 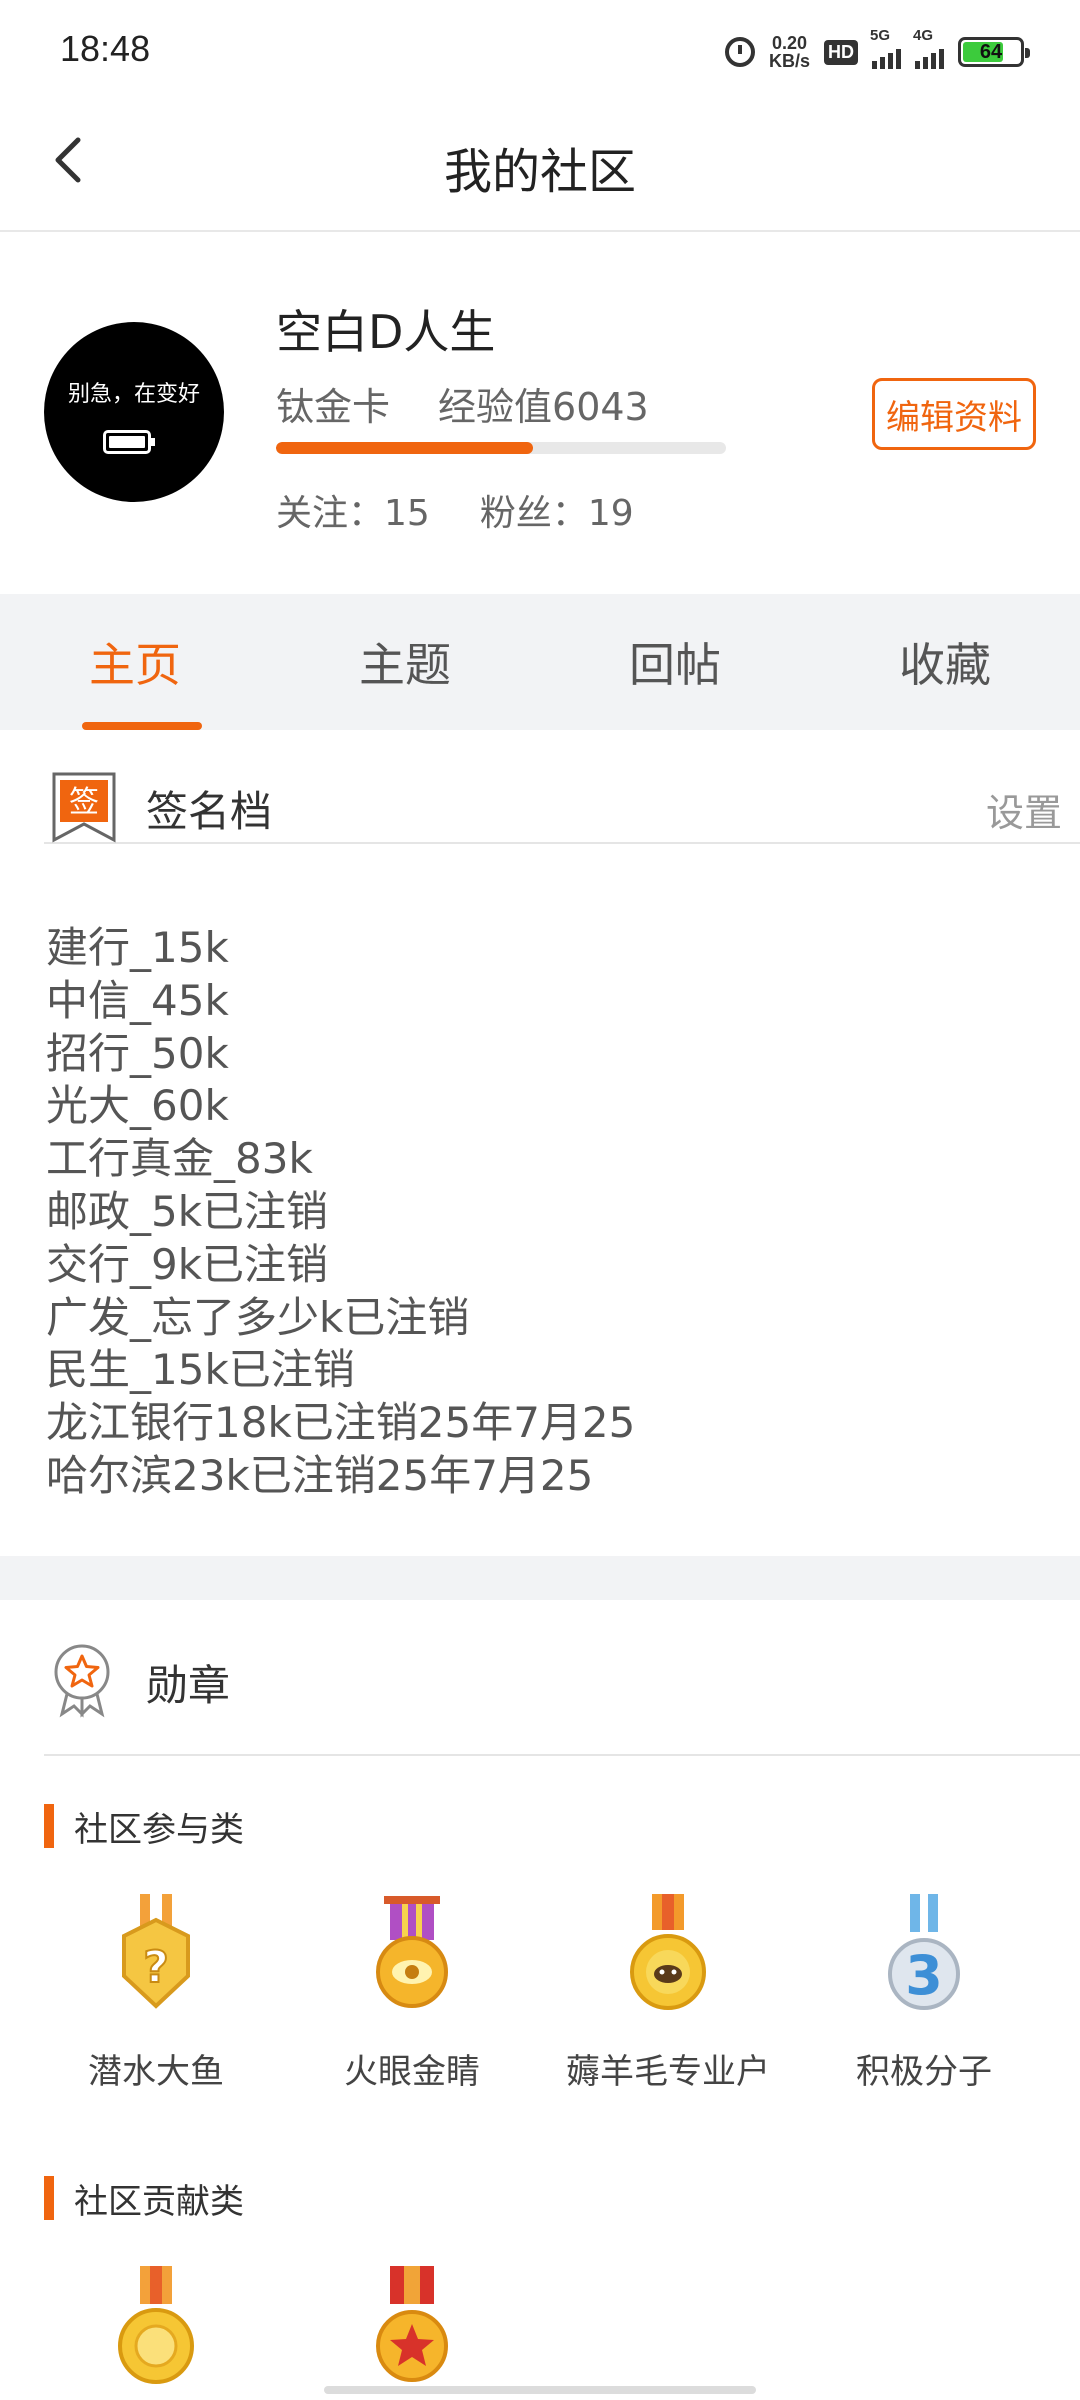 I want to click on nav-bar: 我的社区, so click(x=540, y=166).